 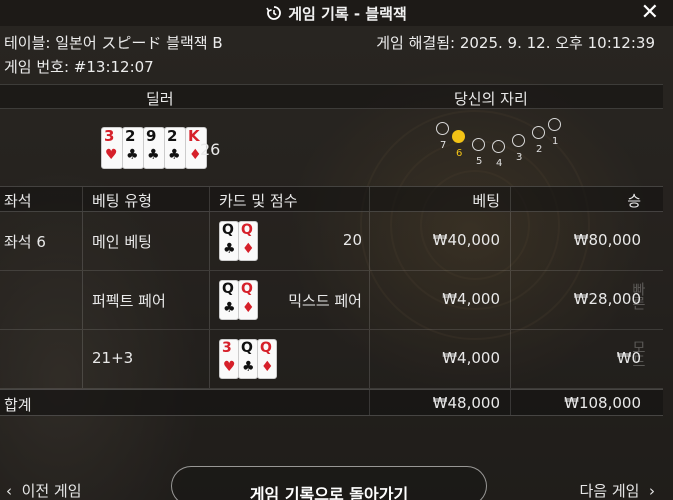 I want to click on header-cards: 카드 및 점수, so click(x=258, y=201).